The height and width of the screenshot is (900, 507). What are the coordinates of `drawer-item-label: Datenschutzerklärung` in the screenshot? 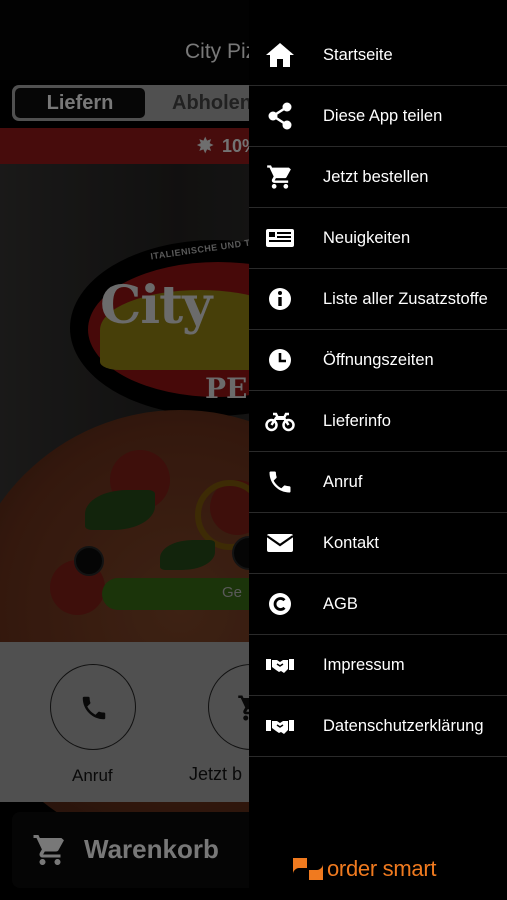 It's located at (403, 726).